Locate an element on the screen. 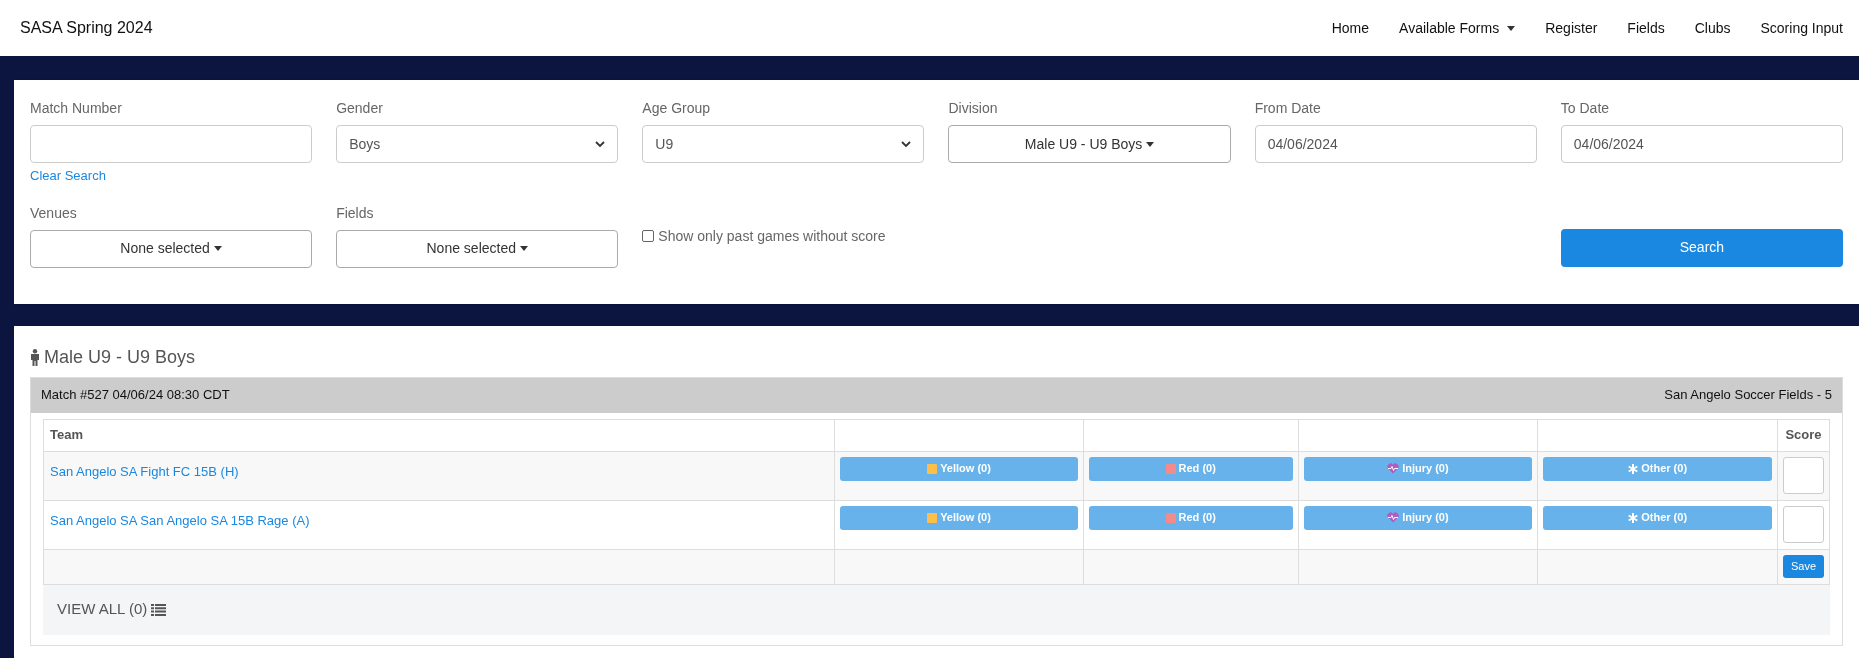 This screenshot has height=658, width=1859. field-label: Age Group is located at coordinates (677, 108).